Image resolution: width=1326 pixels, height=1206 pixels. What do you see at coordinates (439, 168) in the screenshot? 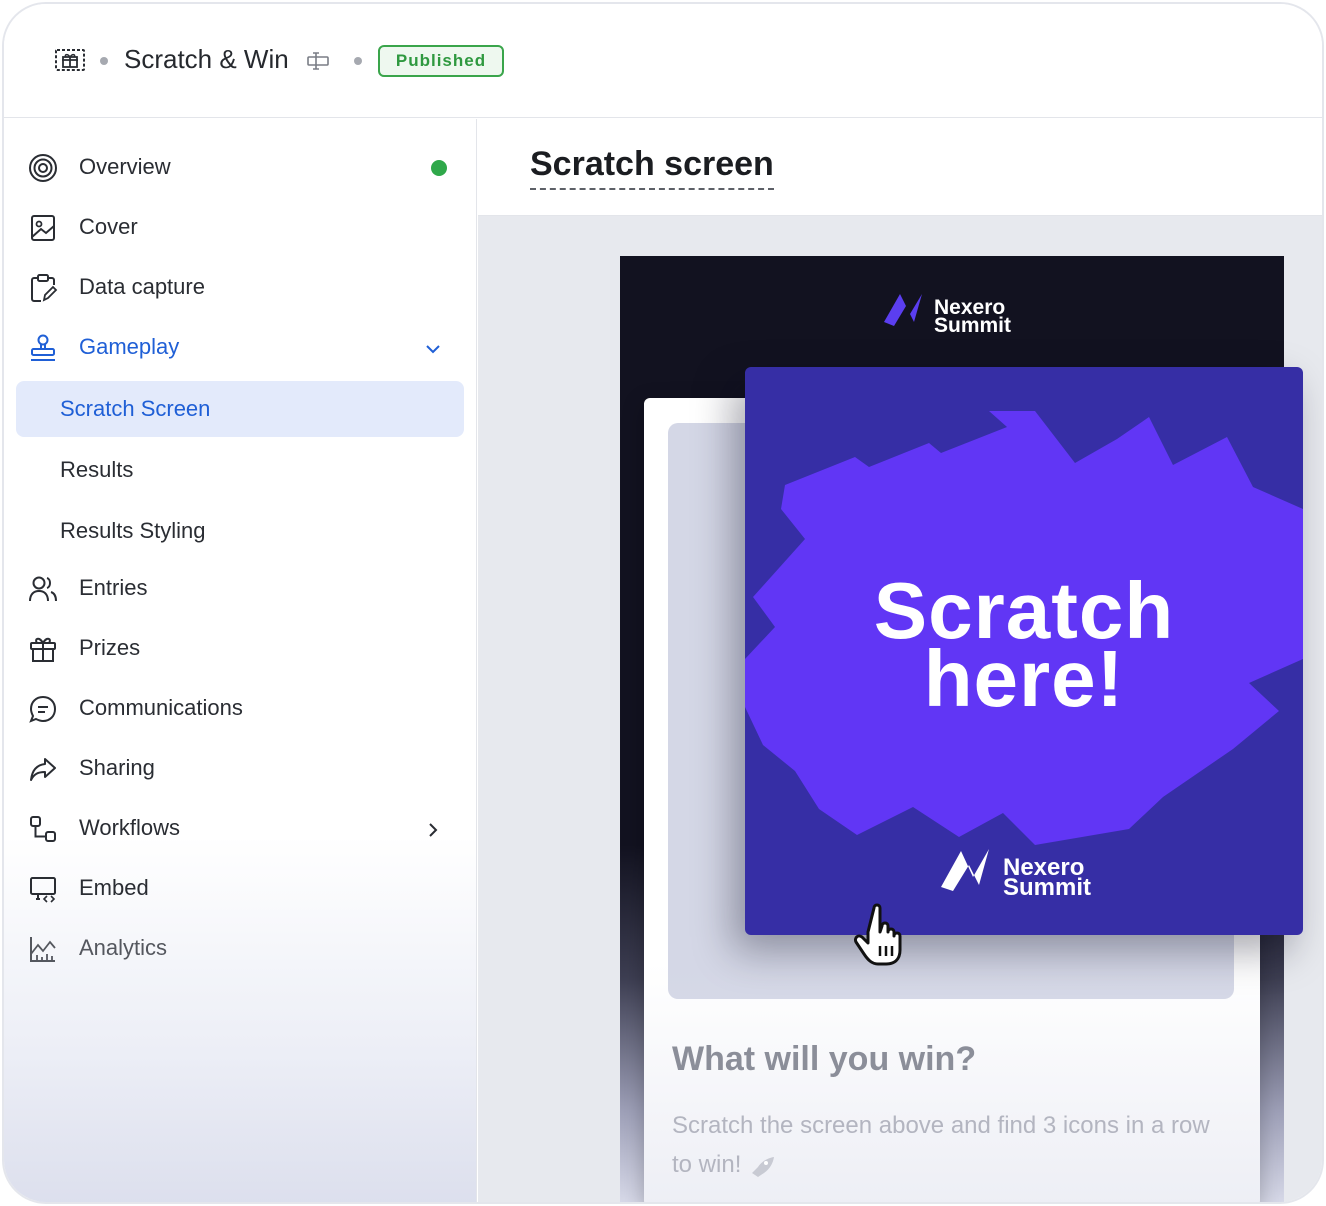
I see `status-dot` at bounding box center [439, 168].